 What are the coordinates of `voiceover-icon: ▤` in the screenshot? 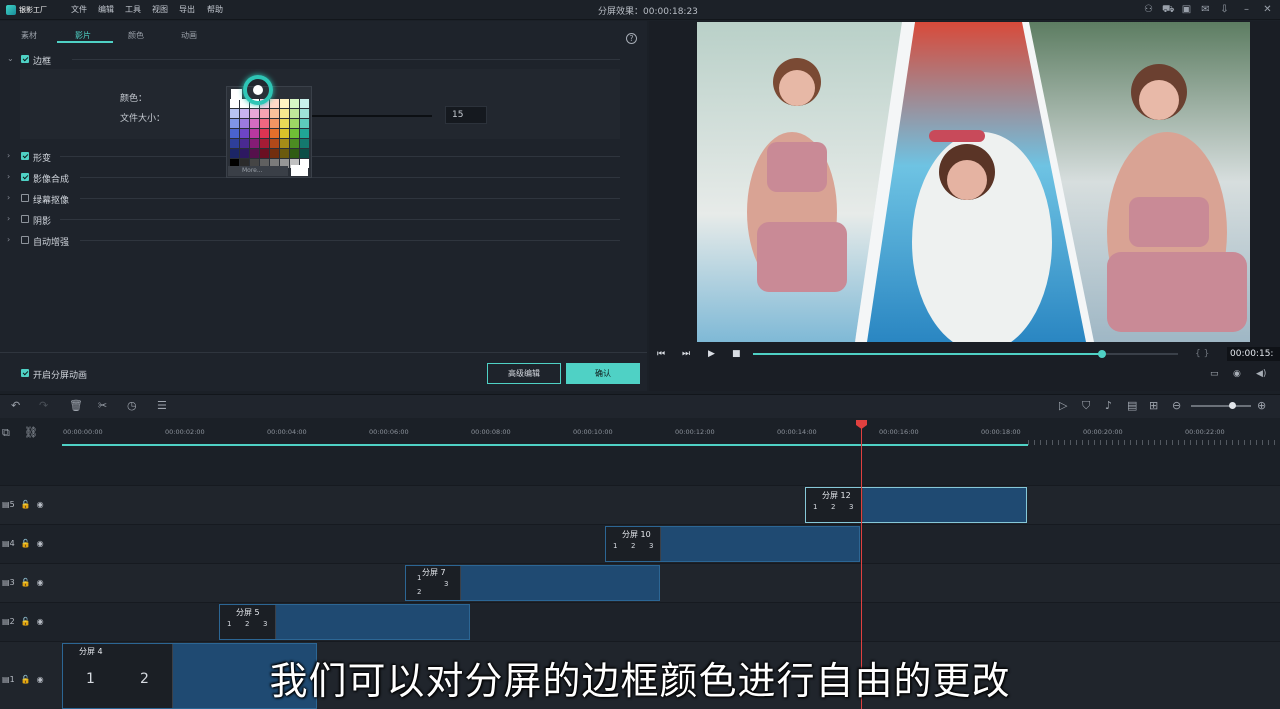 It's located at (1132, 405).